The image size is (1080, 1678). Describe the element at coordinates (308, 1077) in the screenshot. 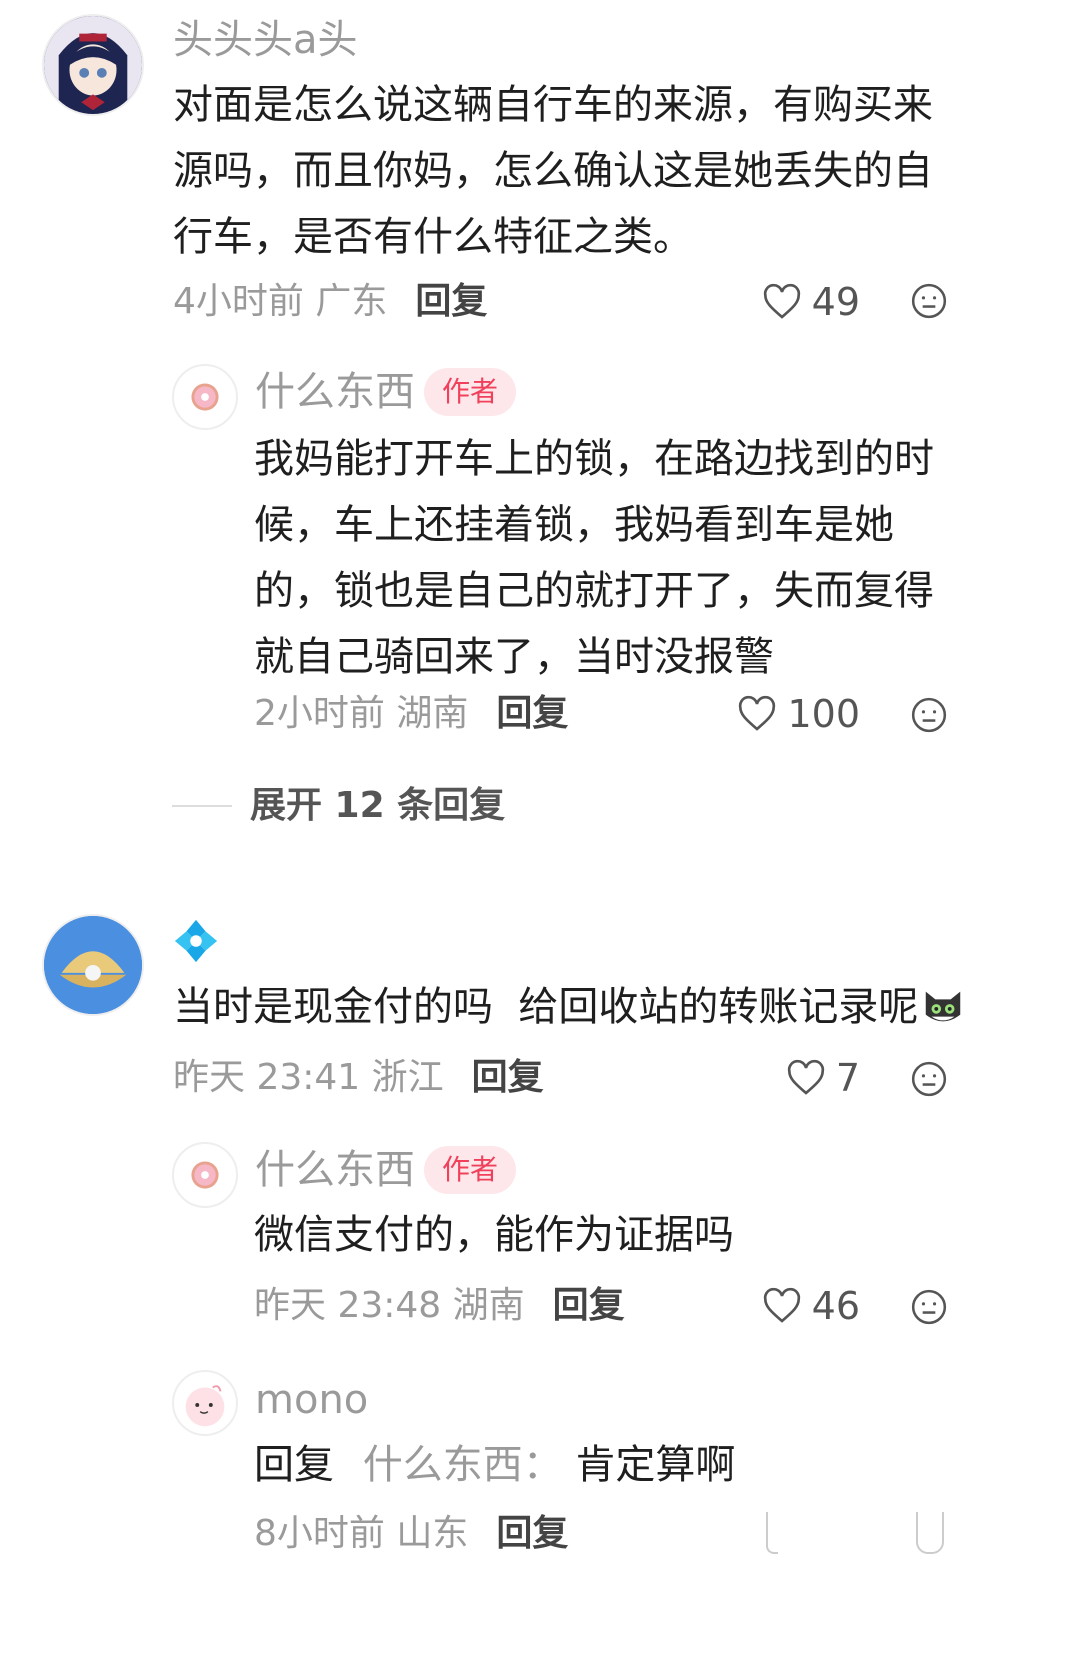

I see `timestamp-location: 昨天 23:41 浙江` at that location.